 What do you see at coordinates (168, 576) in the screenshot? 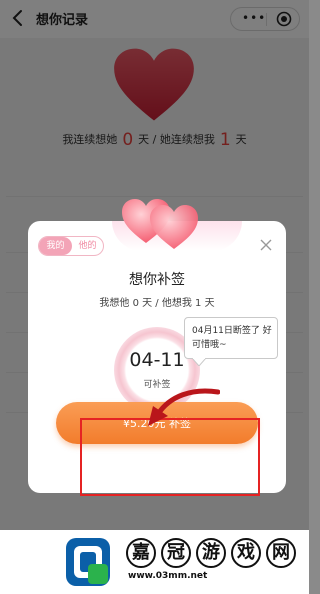
I see `brand-url: www.03mm.net` at bounding box center [168, 576].